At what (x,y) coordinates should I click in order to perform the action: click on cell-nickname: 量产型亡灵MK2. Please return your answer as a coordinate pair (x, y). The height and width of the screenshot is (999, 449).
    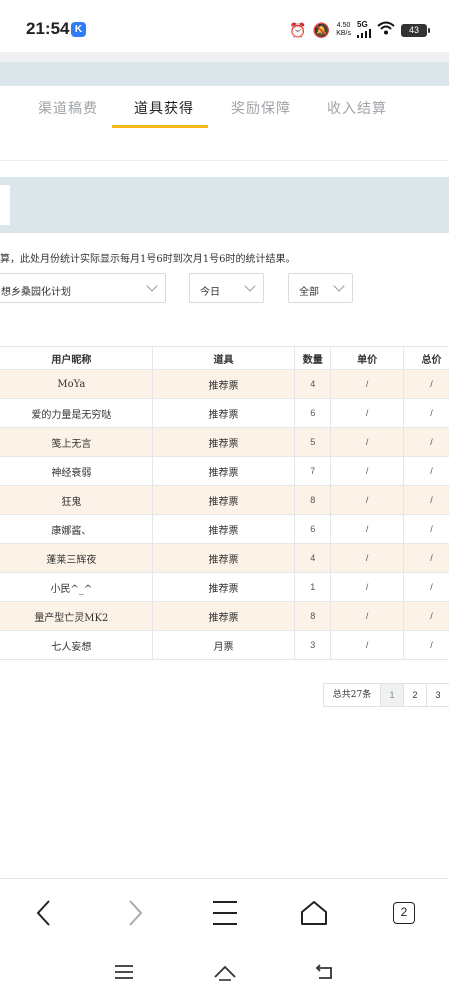
    Looking at the image, I should click on (76, 616).